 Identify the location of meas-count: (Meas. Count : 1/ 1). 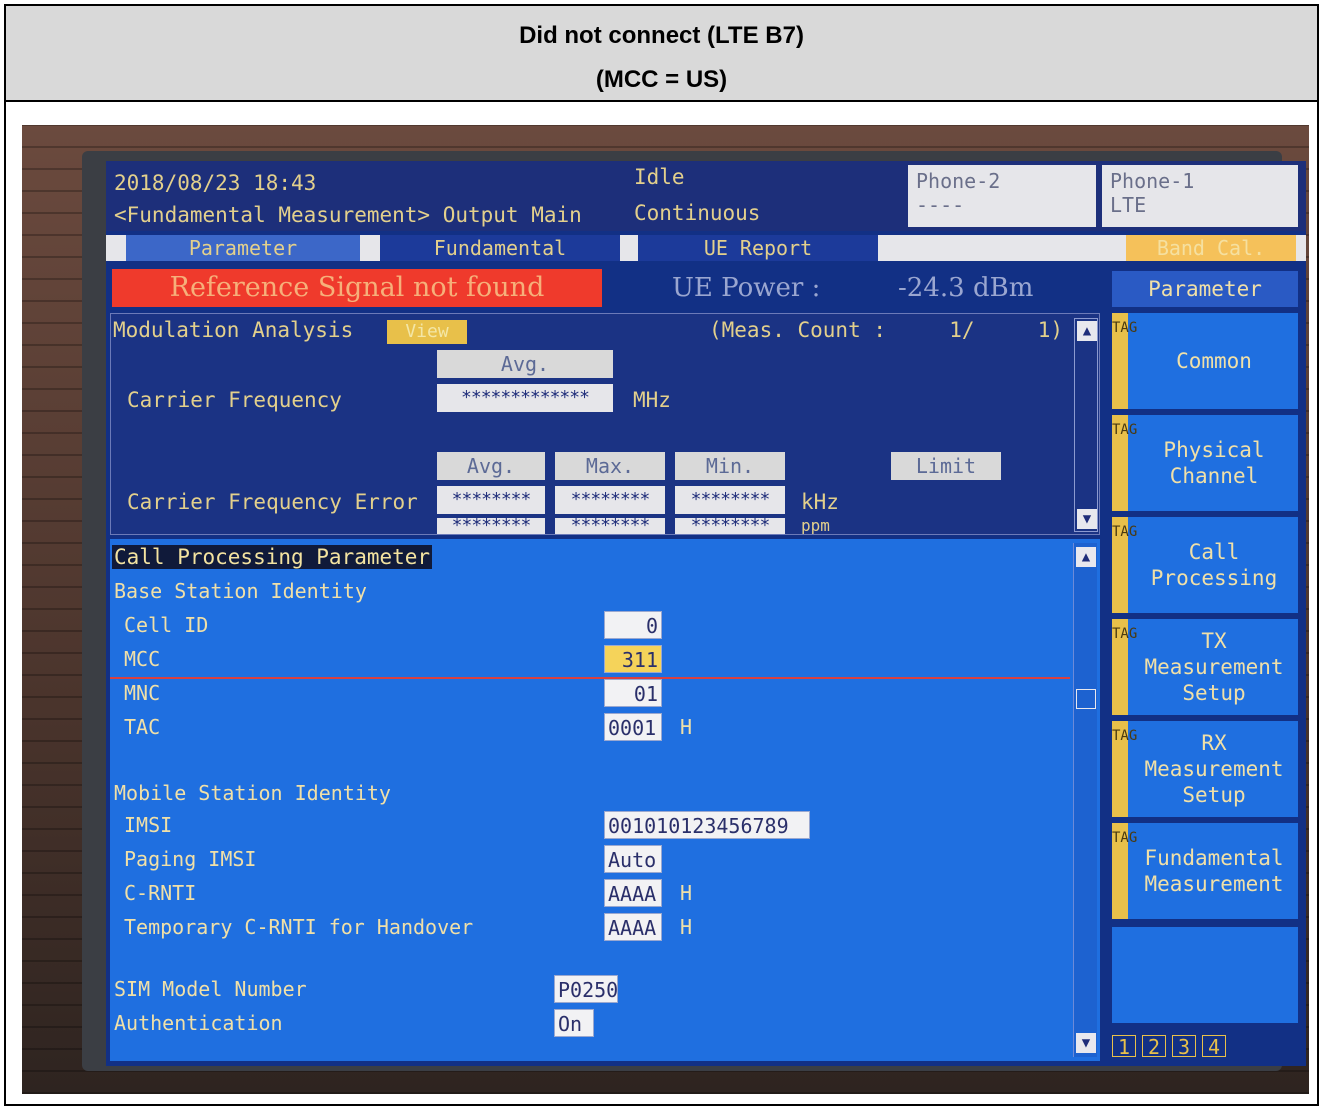
(886, 330).